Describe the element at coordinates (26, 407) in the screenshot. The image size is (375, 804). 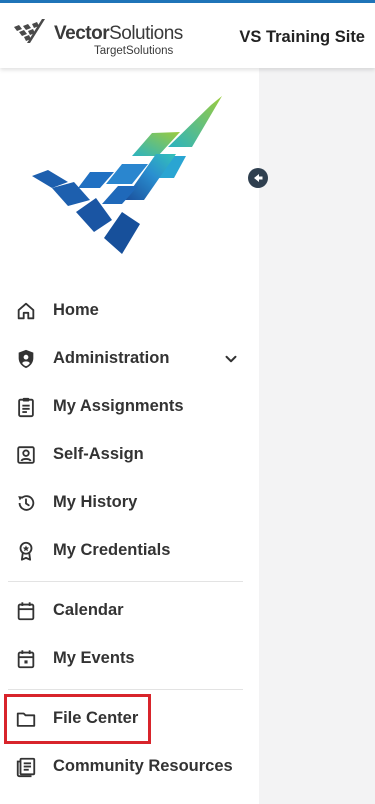
I see `clipboard-icon` at that location.